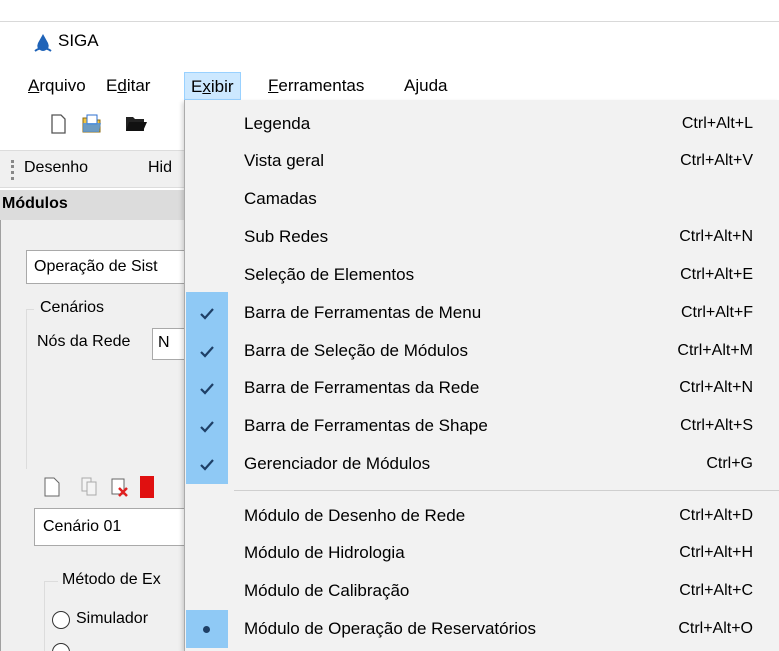 The image size is (779, 651). I want to click on hidrologia-button: Hid, so click(160, 168).